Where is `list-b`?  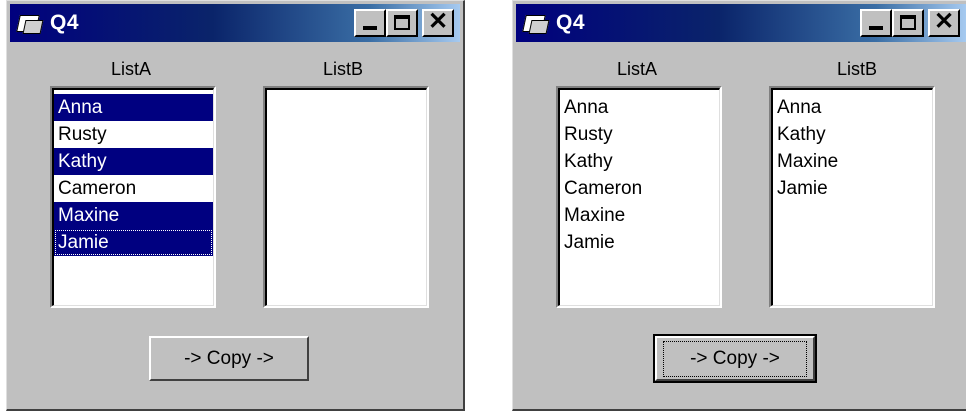 list-b is located at coordinates (346, 197).